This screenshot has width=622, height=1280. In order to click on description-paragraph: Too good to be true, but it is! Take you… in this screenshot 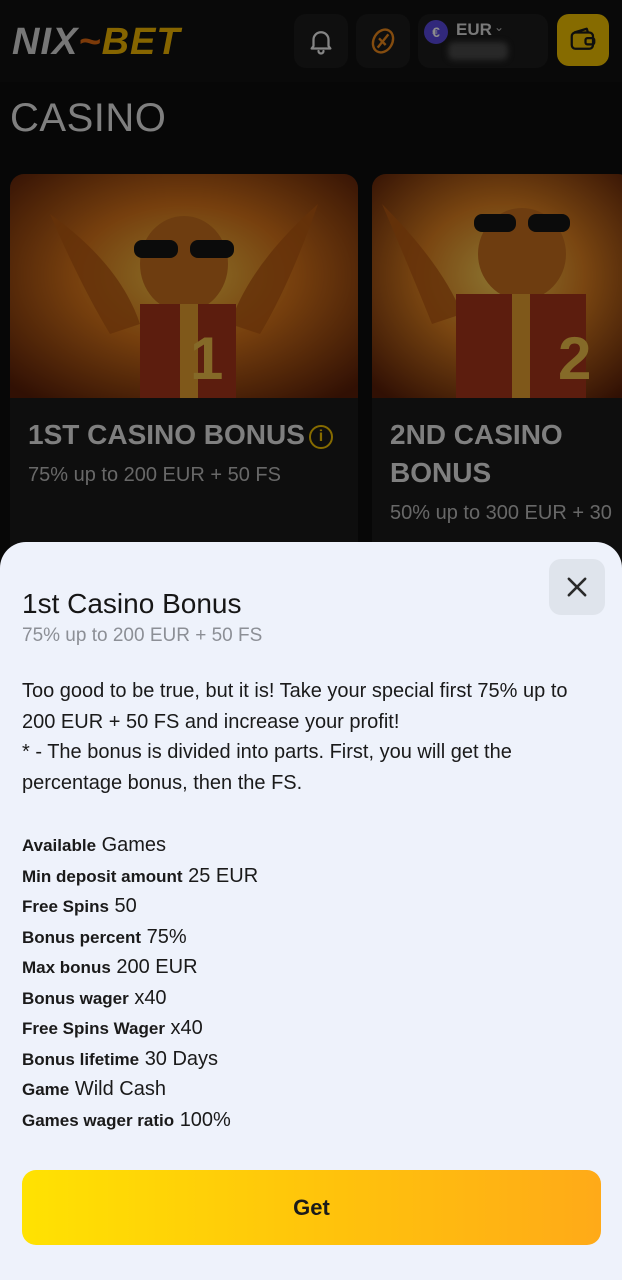, I will do `click(295, 706)`.